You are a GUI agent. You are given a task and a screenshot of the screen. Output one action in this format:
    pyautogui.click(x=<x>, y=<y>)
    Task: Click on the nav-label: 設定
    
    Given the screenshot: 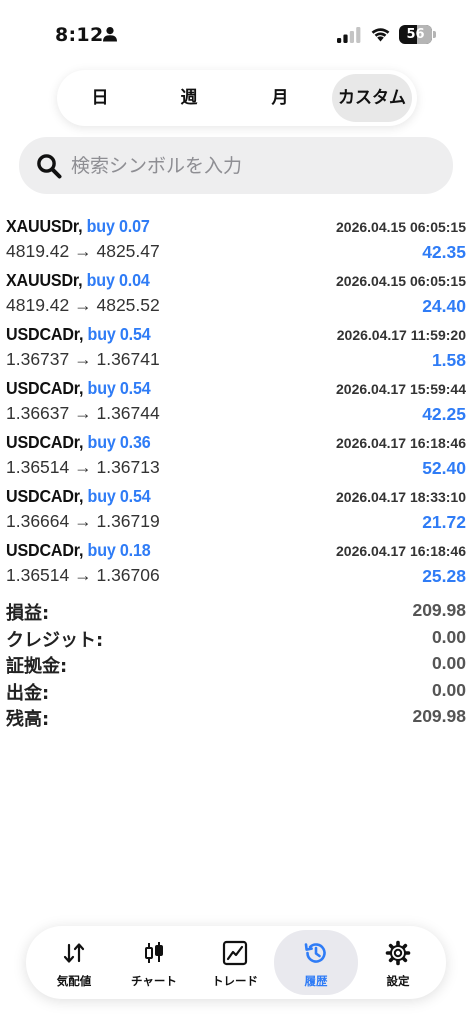 What is the action you would take?
    pyautogui.click(x=398, y=981)
    